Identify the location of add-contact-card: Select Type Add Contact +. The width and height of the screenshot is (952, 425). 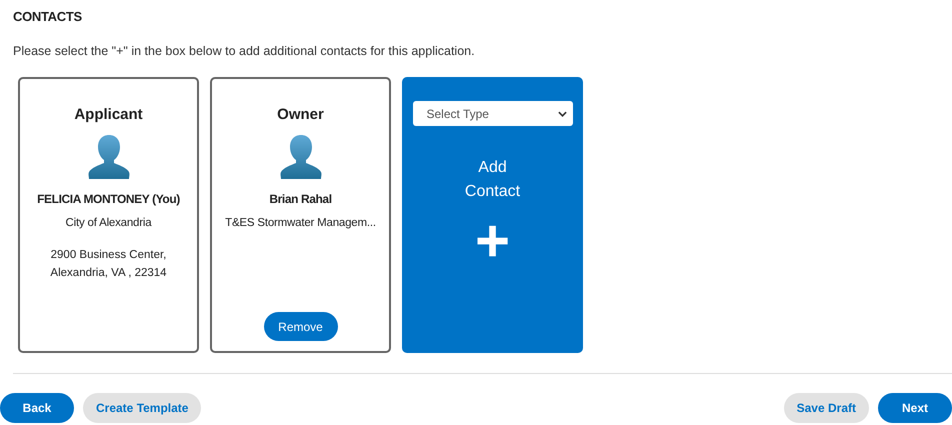
(492, 215).